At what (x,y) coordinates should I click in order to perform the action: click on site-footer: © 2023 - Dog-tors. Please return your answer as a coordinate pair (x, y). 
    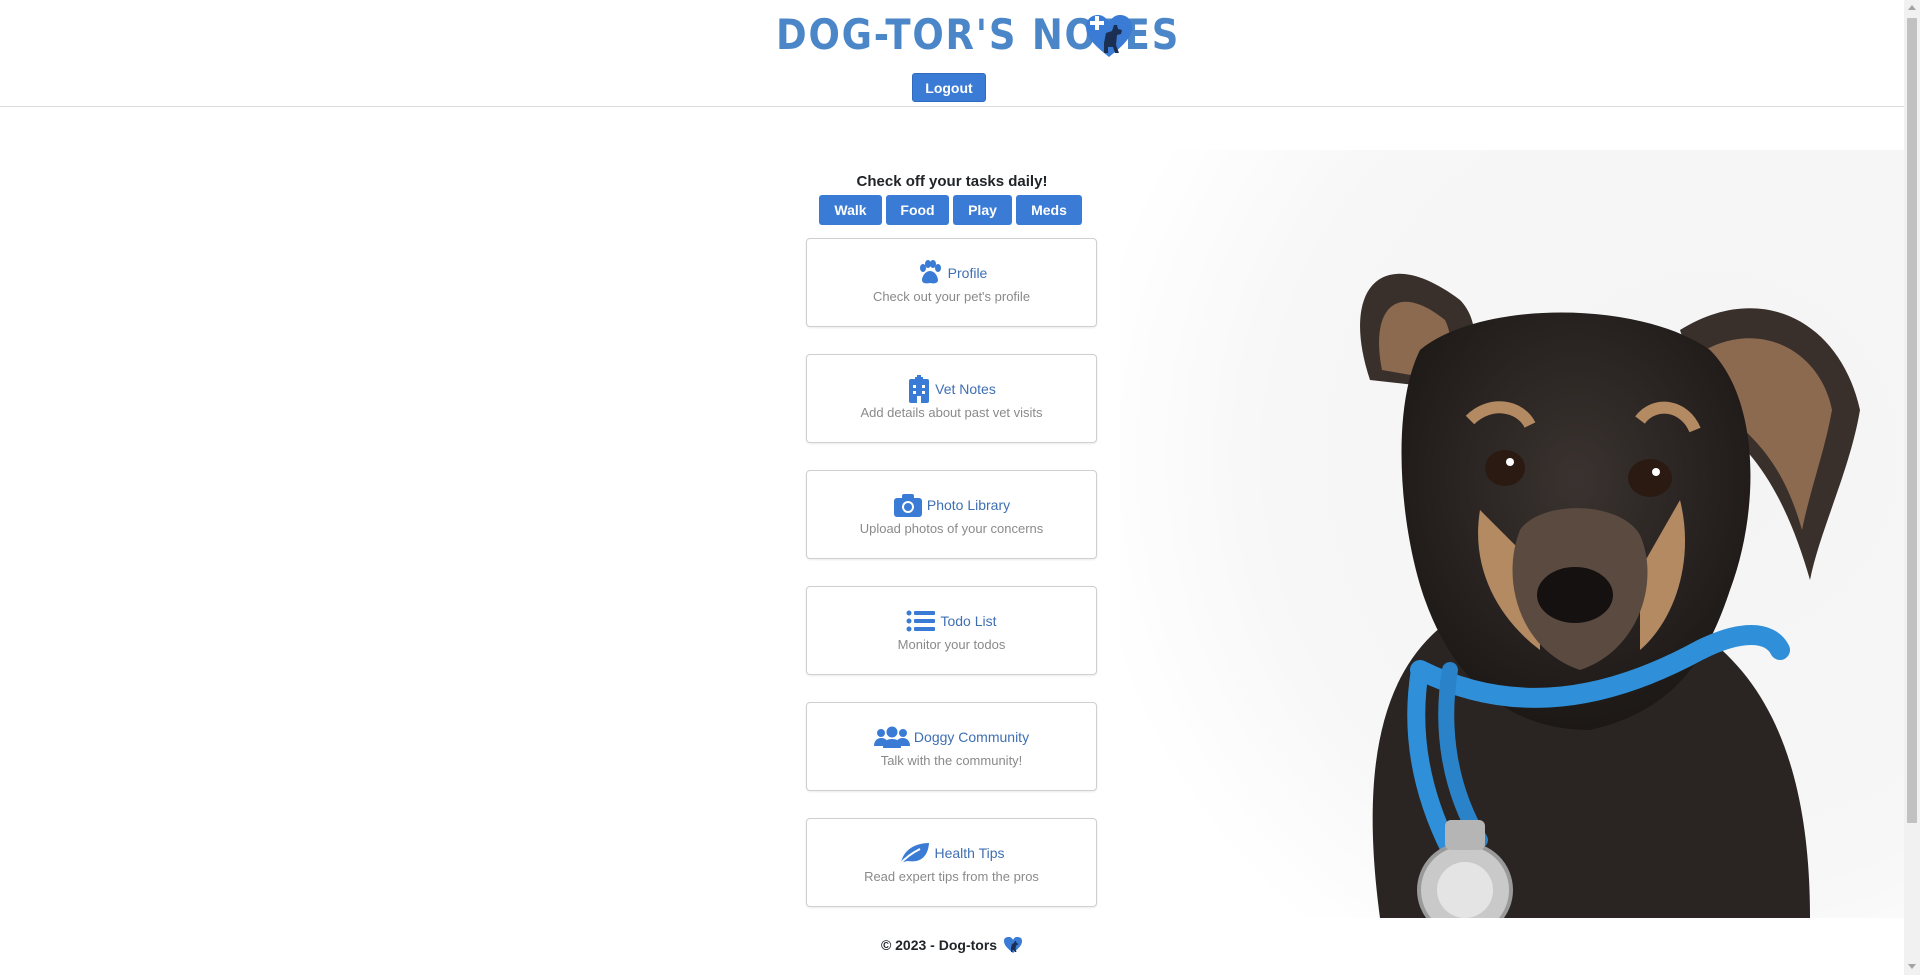
    Looking at the image, I should click on (952, 945).